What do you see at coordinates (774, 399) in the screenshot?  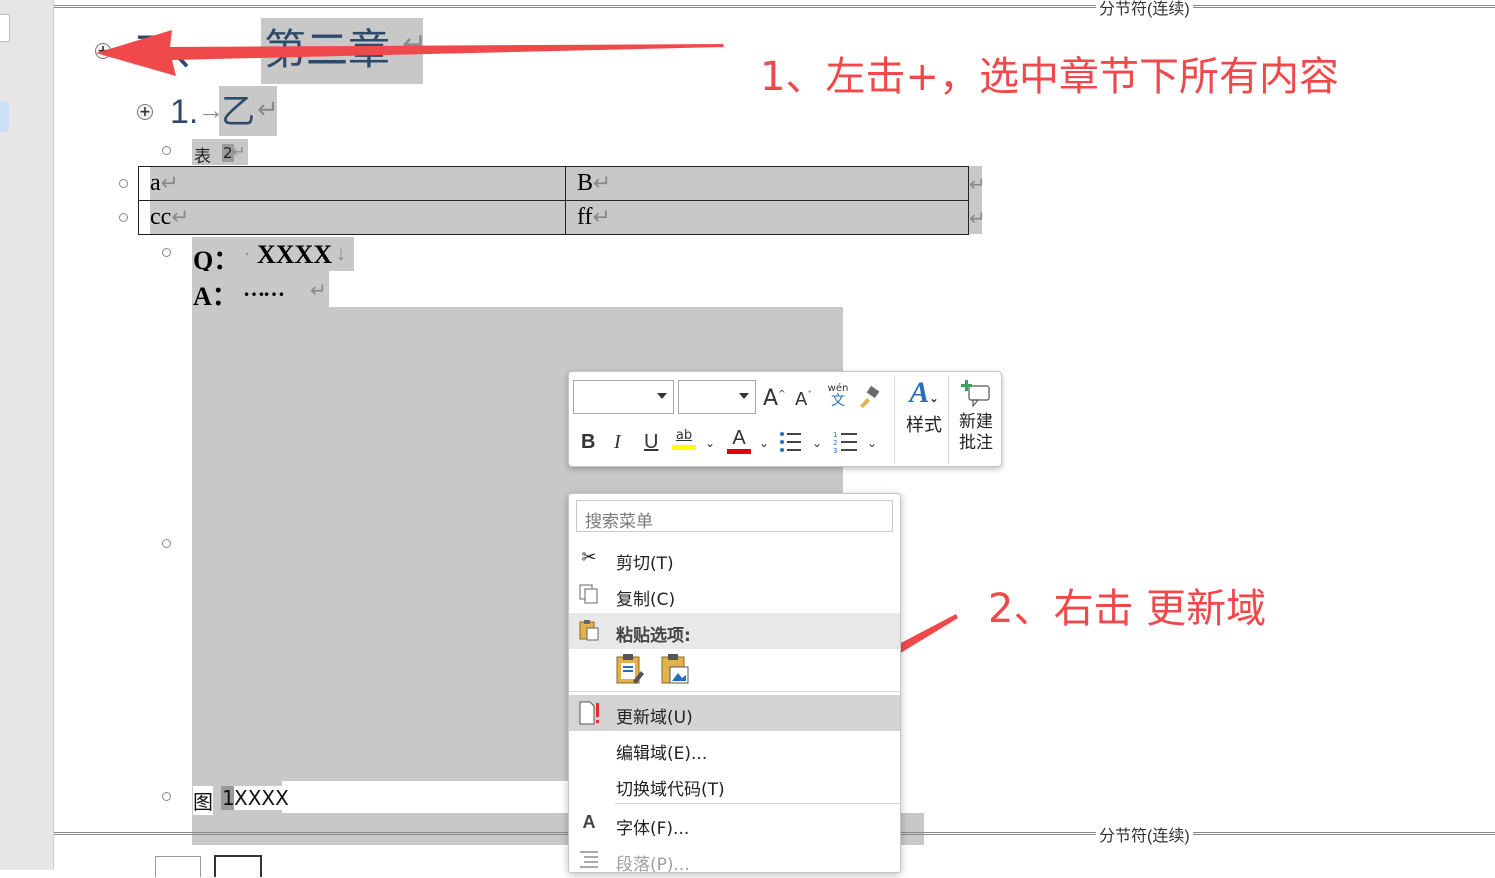 I see `grow-font-icon: A^` at bounding box center [774, 399].